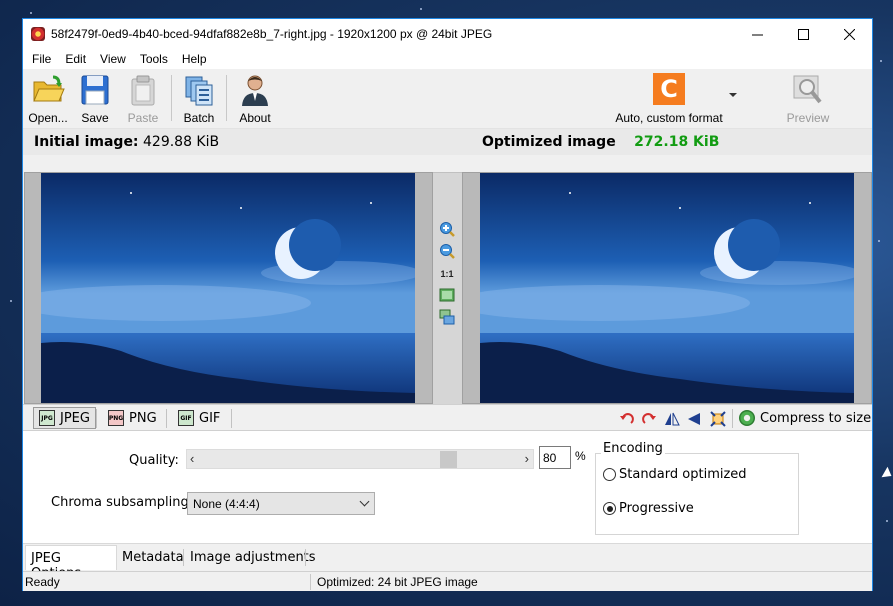 The width and height of the screenshot is (893, 606). Describe the element at coordinates (733, 95) in the screenshot. I see `format-dropdown-arrow-icon` at that location.